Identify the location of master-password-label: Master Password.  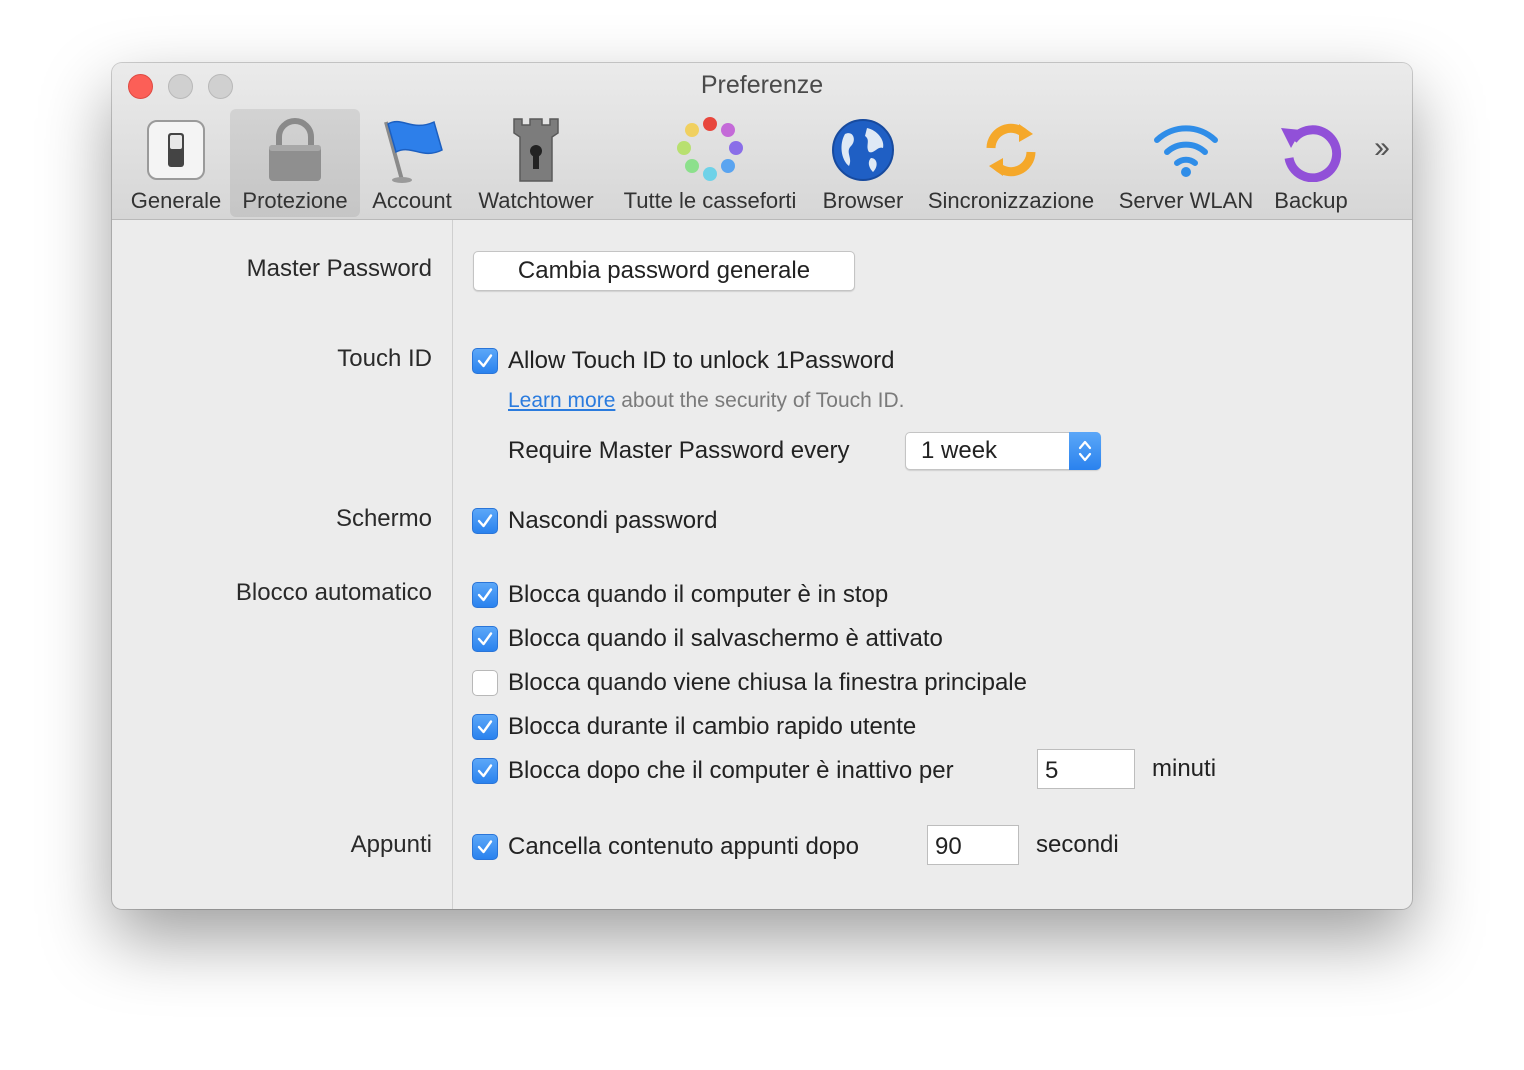
(339, 268).